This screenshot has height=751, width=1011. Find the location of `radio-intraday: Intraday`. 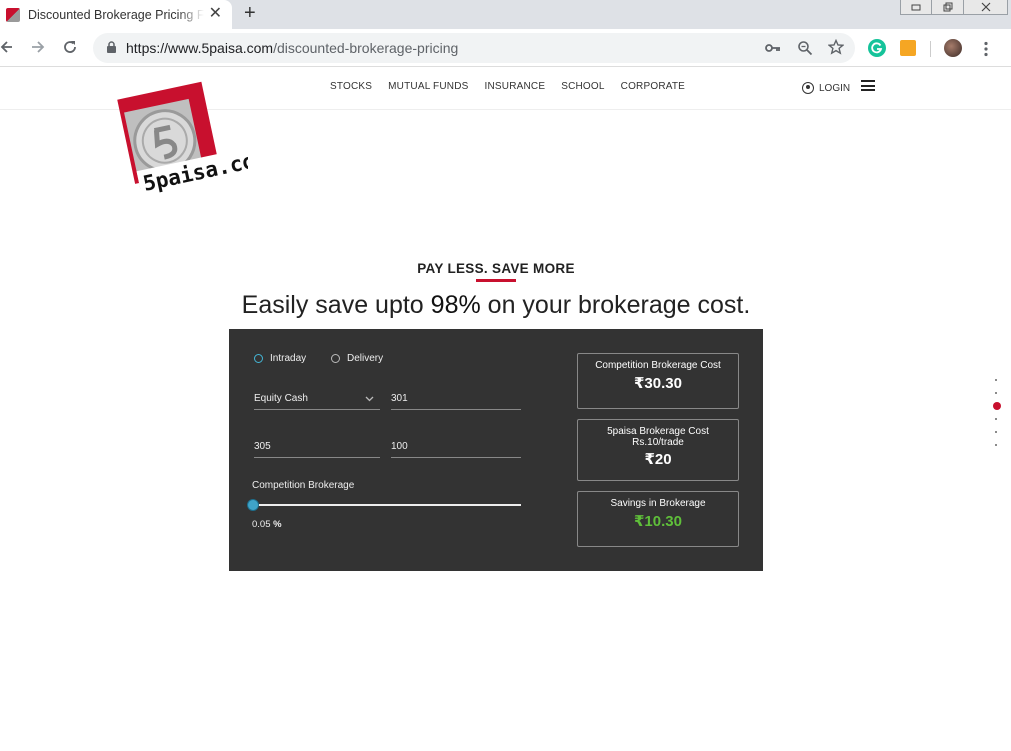

radio-intraday: Intraday is located at coordinates (280, 358).